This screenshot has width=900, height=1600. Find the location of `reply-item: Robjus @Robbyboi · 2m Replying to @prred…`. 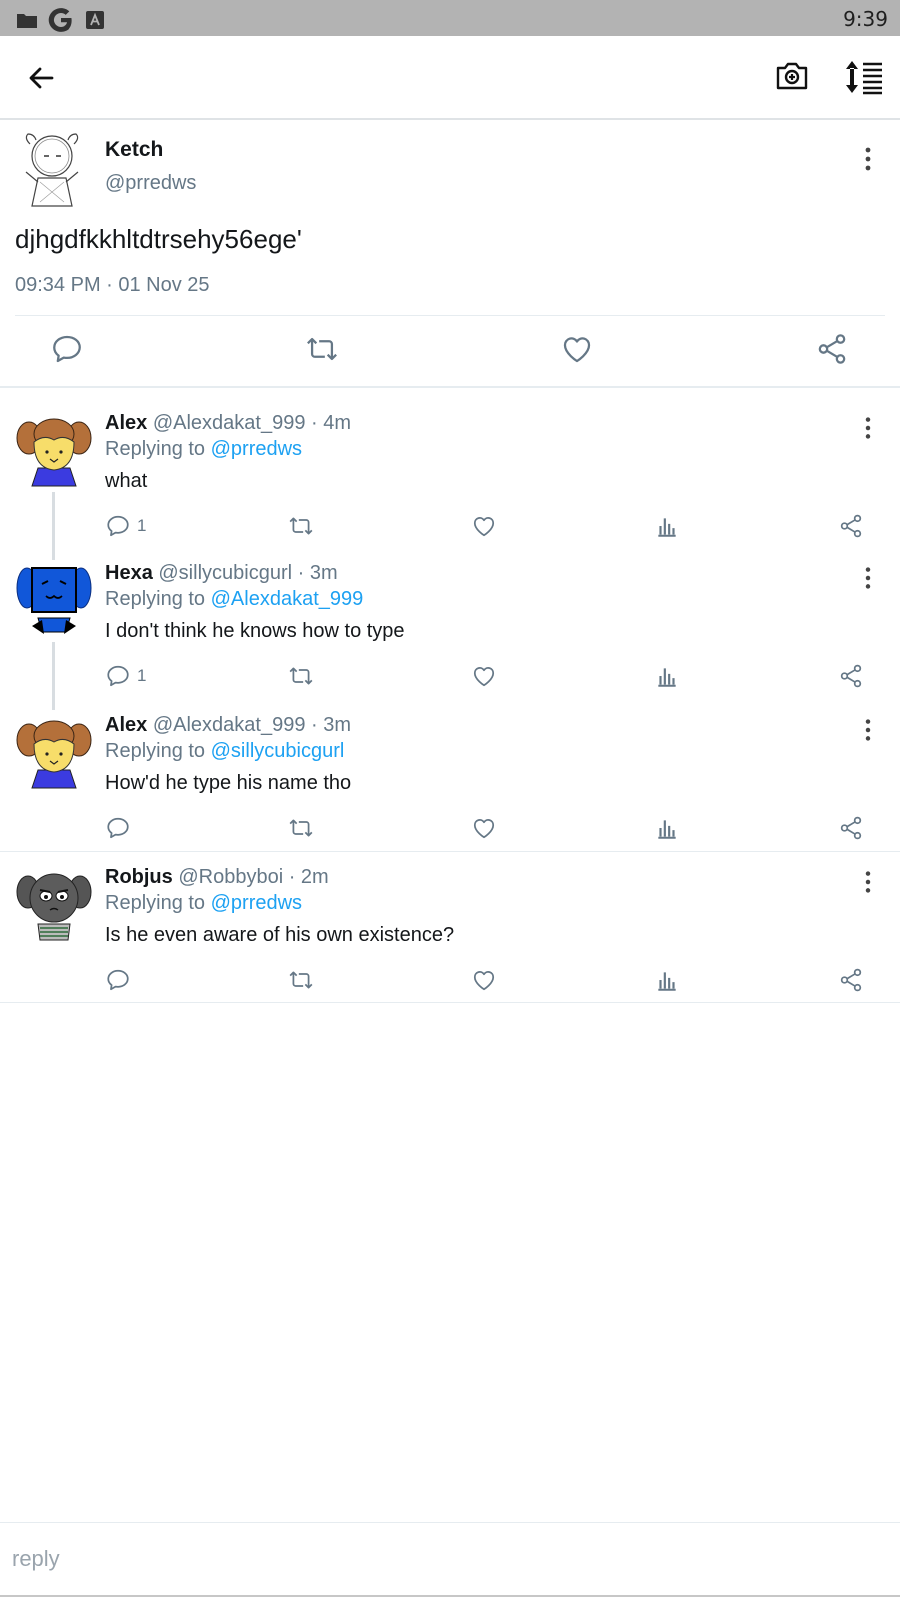

reply-item: Robjus @Robbyboi · 2m Replying to @prred… is located at coordinates (450, 927).